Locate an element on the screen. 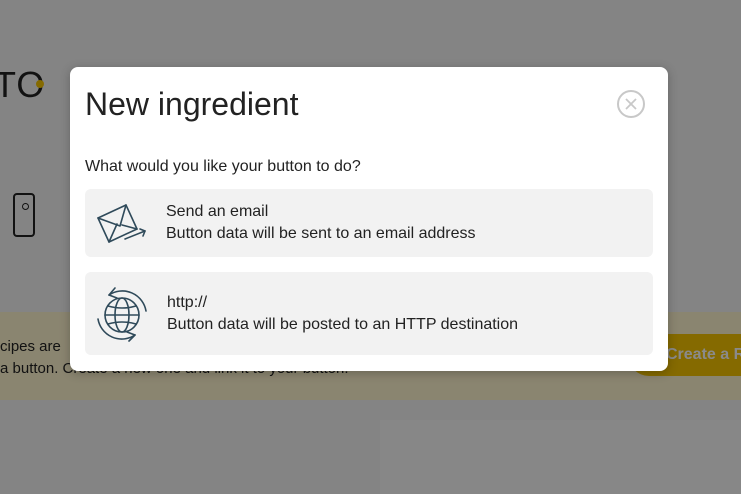  option-email-title: Send an email is located at coordinates (217, 211).